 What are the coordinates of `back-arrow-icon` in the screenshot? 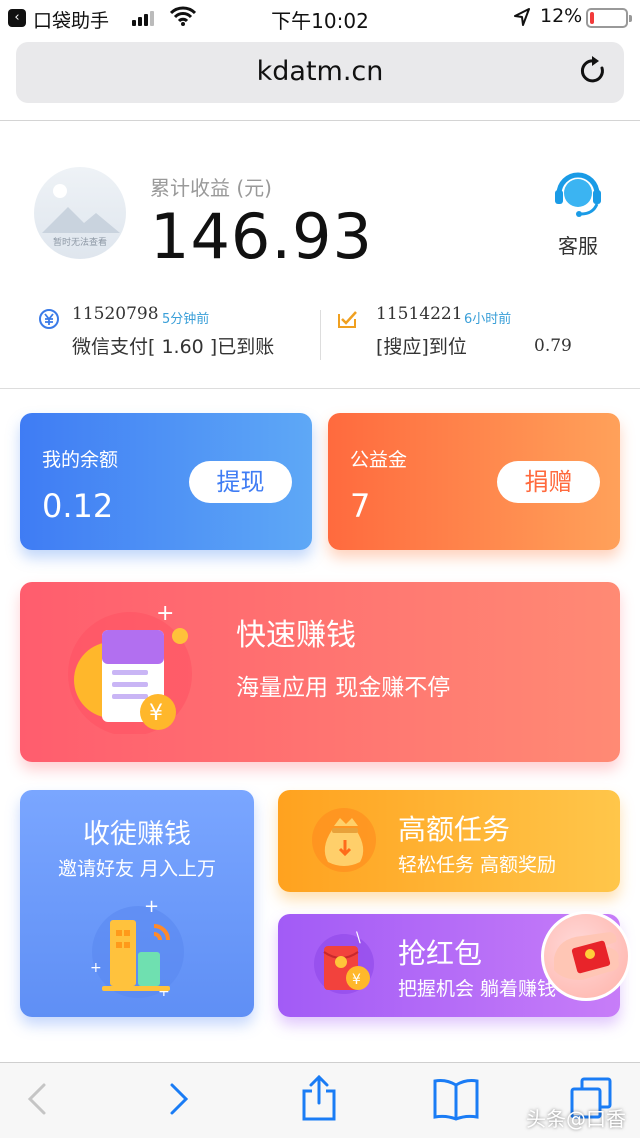 It's located at (37, 1099).